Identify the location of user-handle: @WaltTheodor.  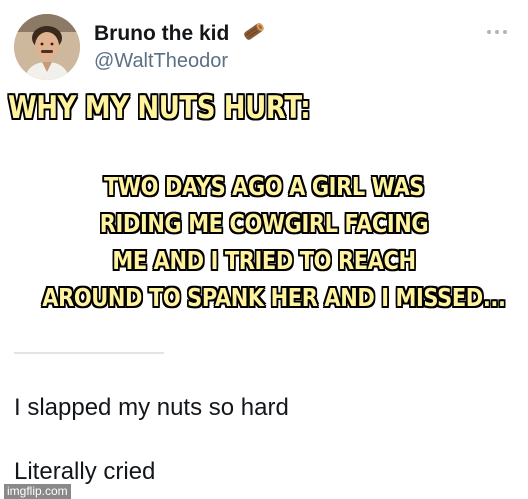
(161, 61).